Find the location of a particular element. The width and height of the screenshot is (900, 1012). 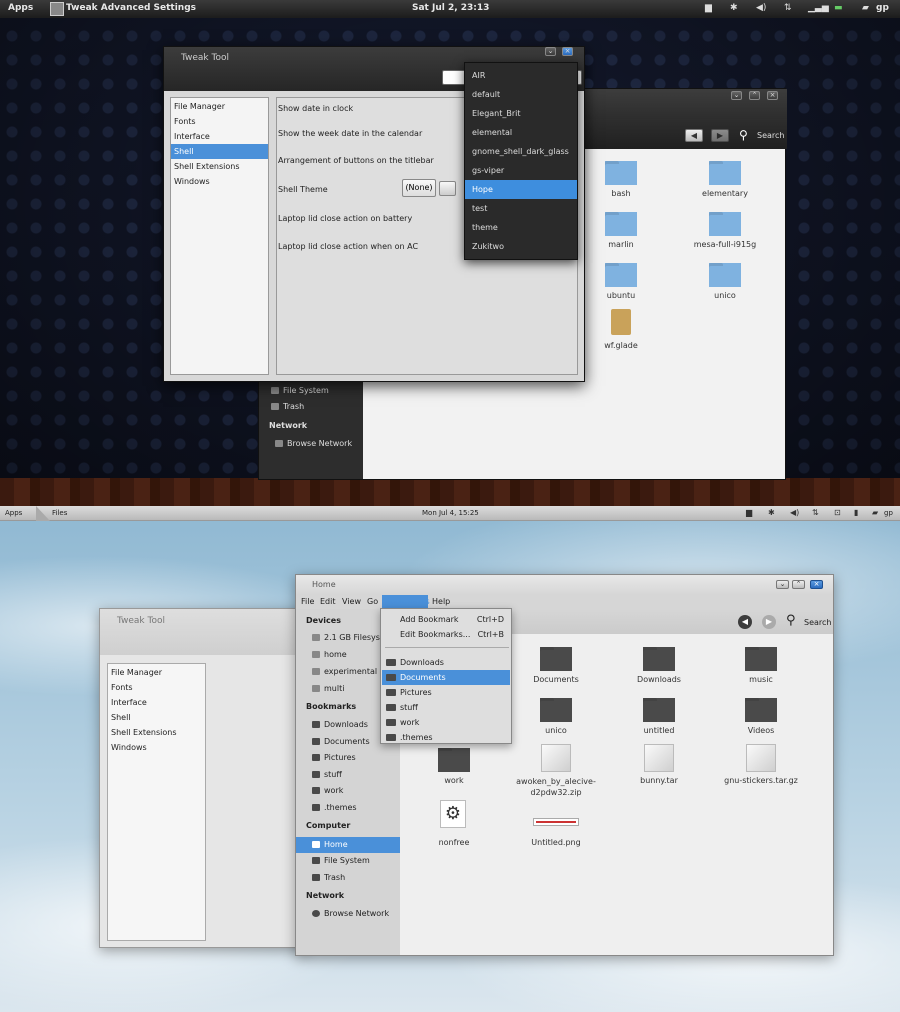

signal-icon: ▁▃▅ is located at coordinates (818, 8).